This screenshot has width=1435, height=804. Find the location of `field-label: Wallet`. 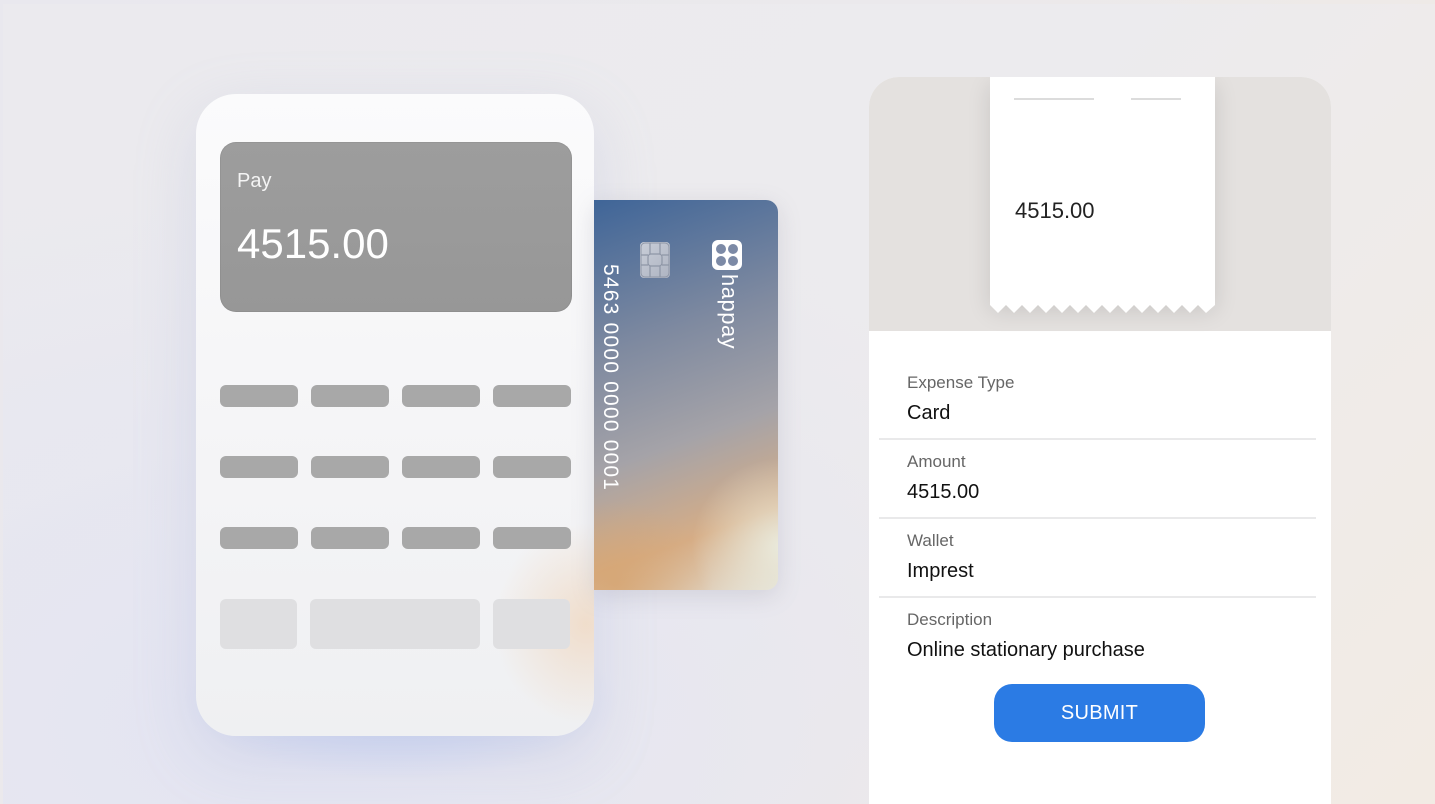

field-label: Wallet is located at coordinates (930, 540).